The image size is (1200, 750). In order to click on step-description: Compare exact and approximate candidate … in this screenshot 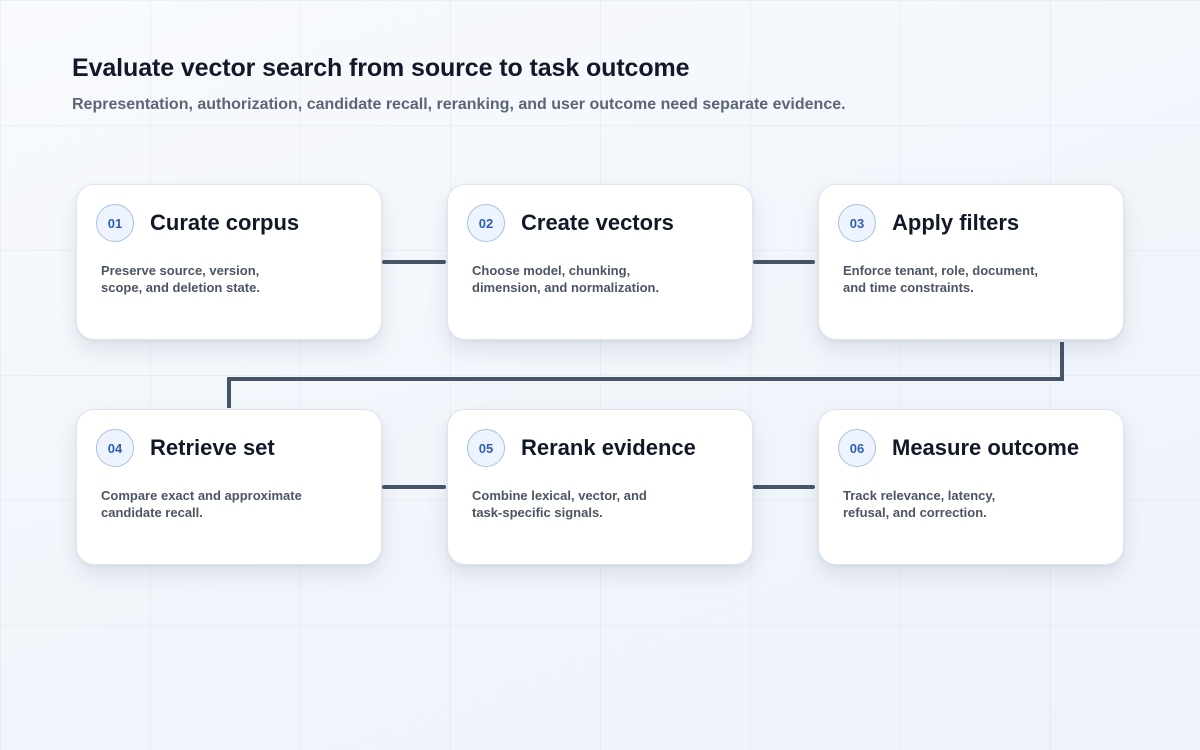, I will do `click(201, 504)`.